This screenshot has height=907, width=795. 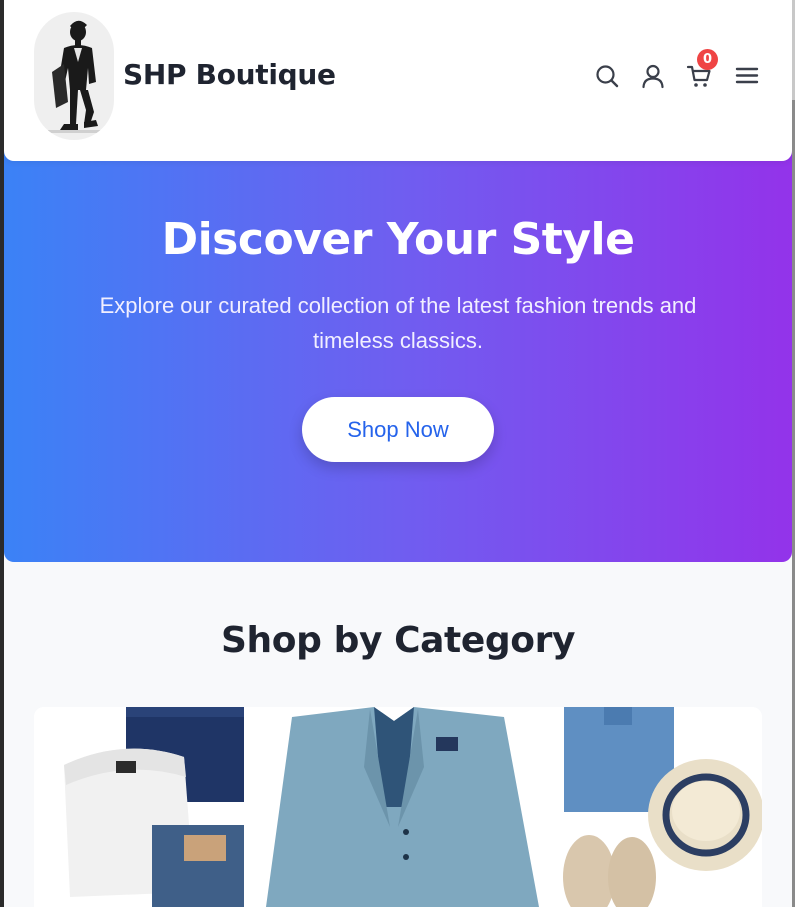 I want to click on fashion-model-logo-icon, so click(x=76, y=76).